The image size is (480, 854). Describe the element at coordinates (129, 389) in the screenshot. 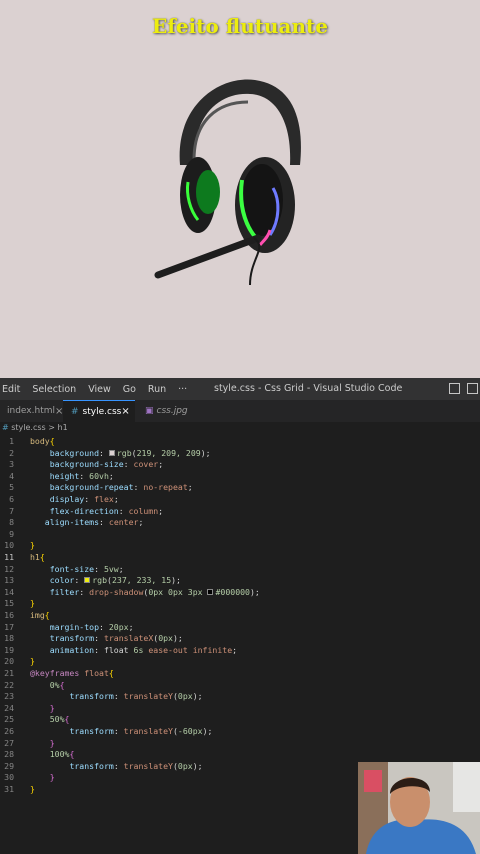

I see `menu-go: Go` at that location.